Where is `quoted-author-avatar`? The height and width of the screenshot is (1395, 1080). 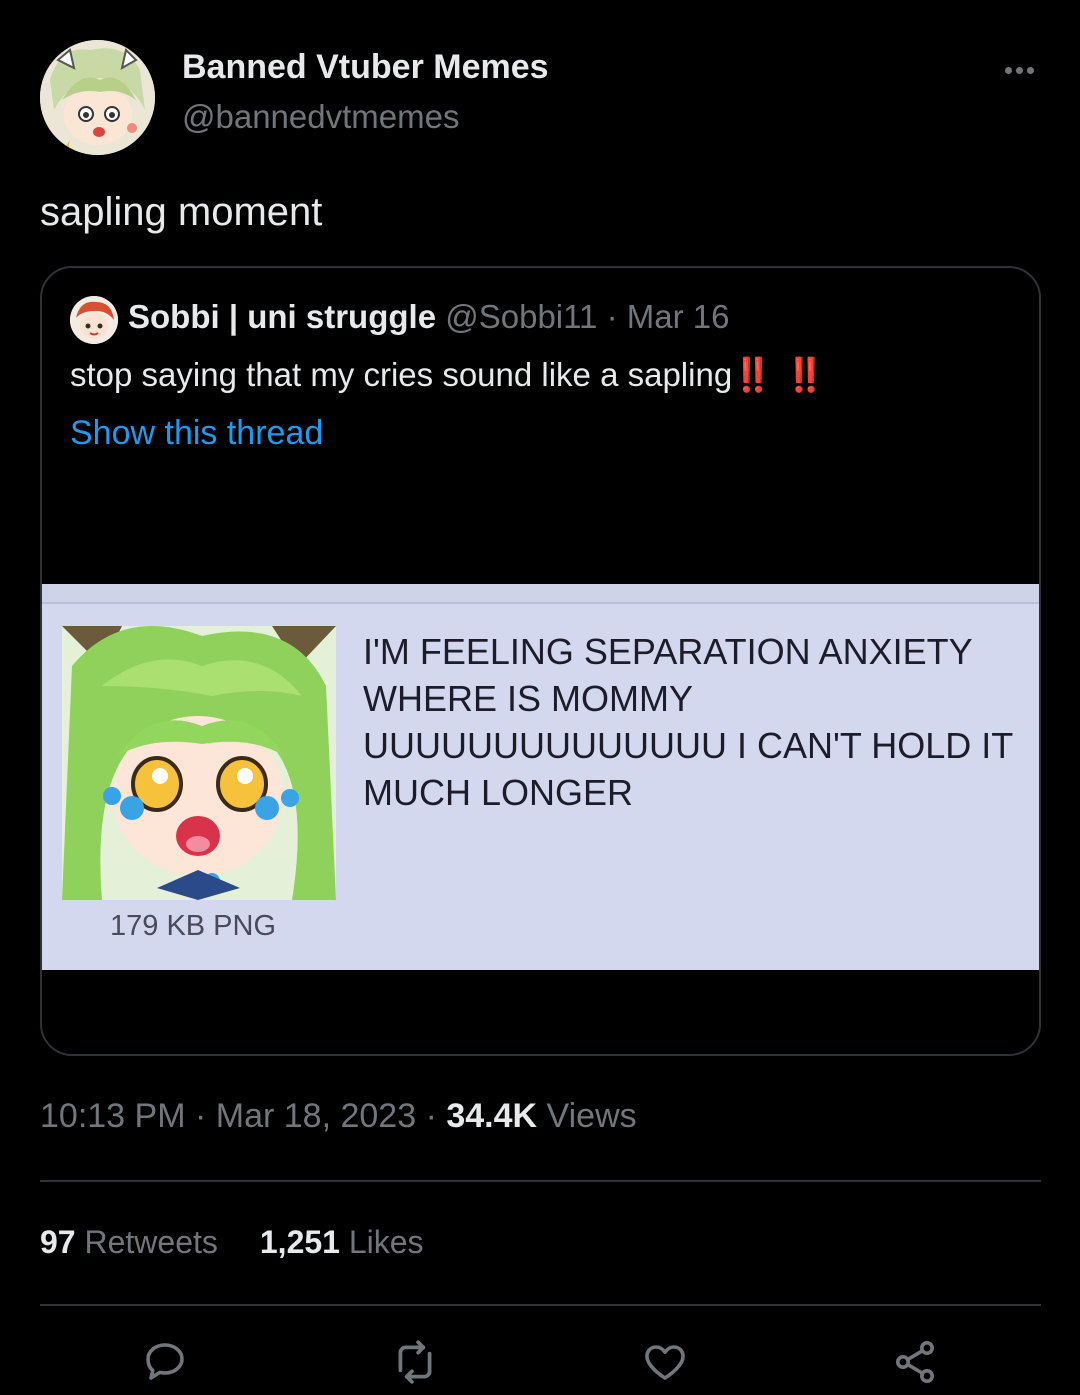
quoted-author-avatar is located at coordinates (94, 320).